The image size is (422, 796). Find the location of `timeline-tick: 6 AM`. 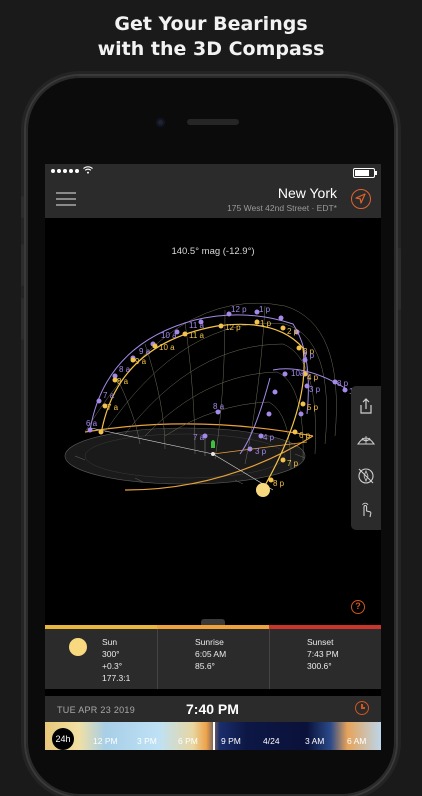

timeline-tick: 6 AM is located at coordinates (357, 741).